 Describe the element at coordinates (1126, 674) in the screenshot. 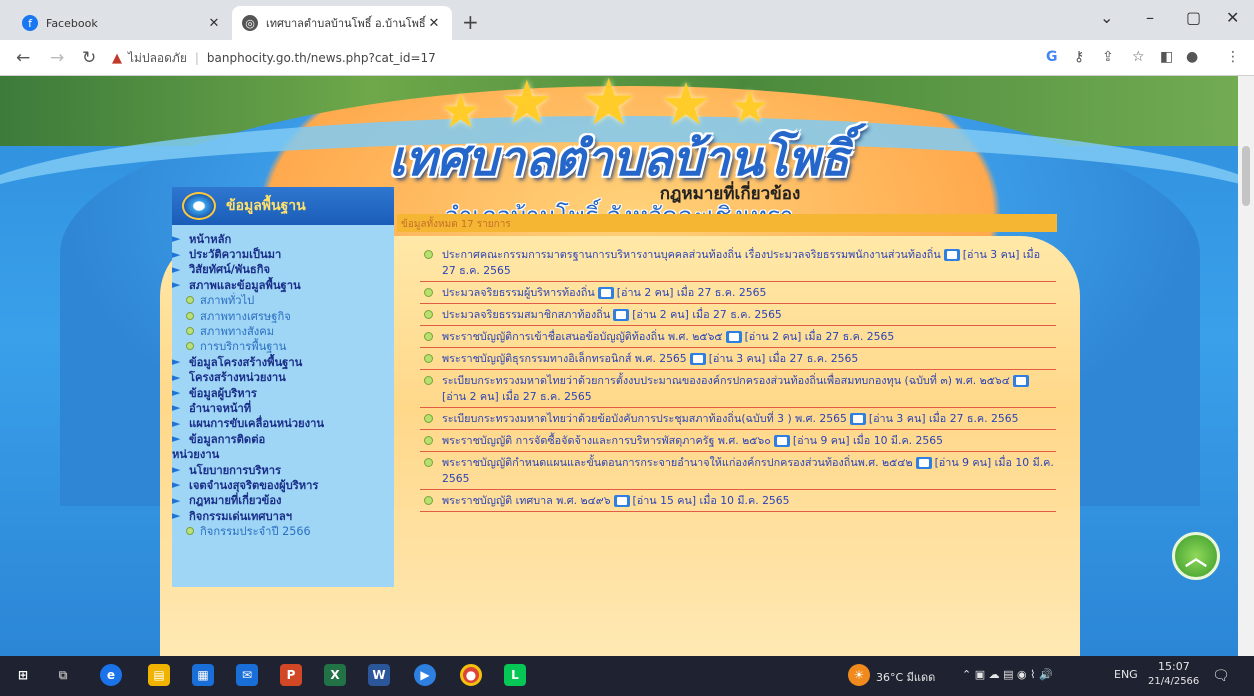

I see `language-indicator: ENG` at that location.